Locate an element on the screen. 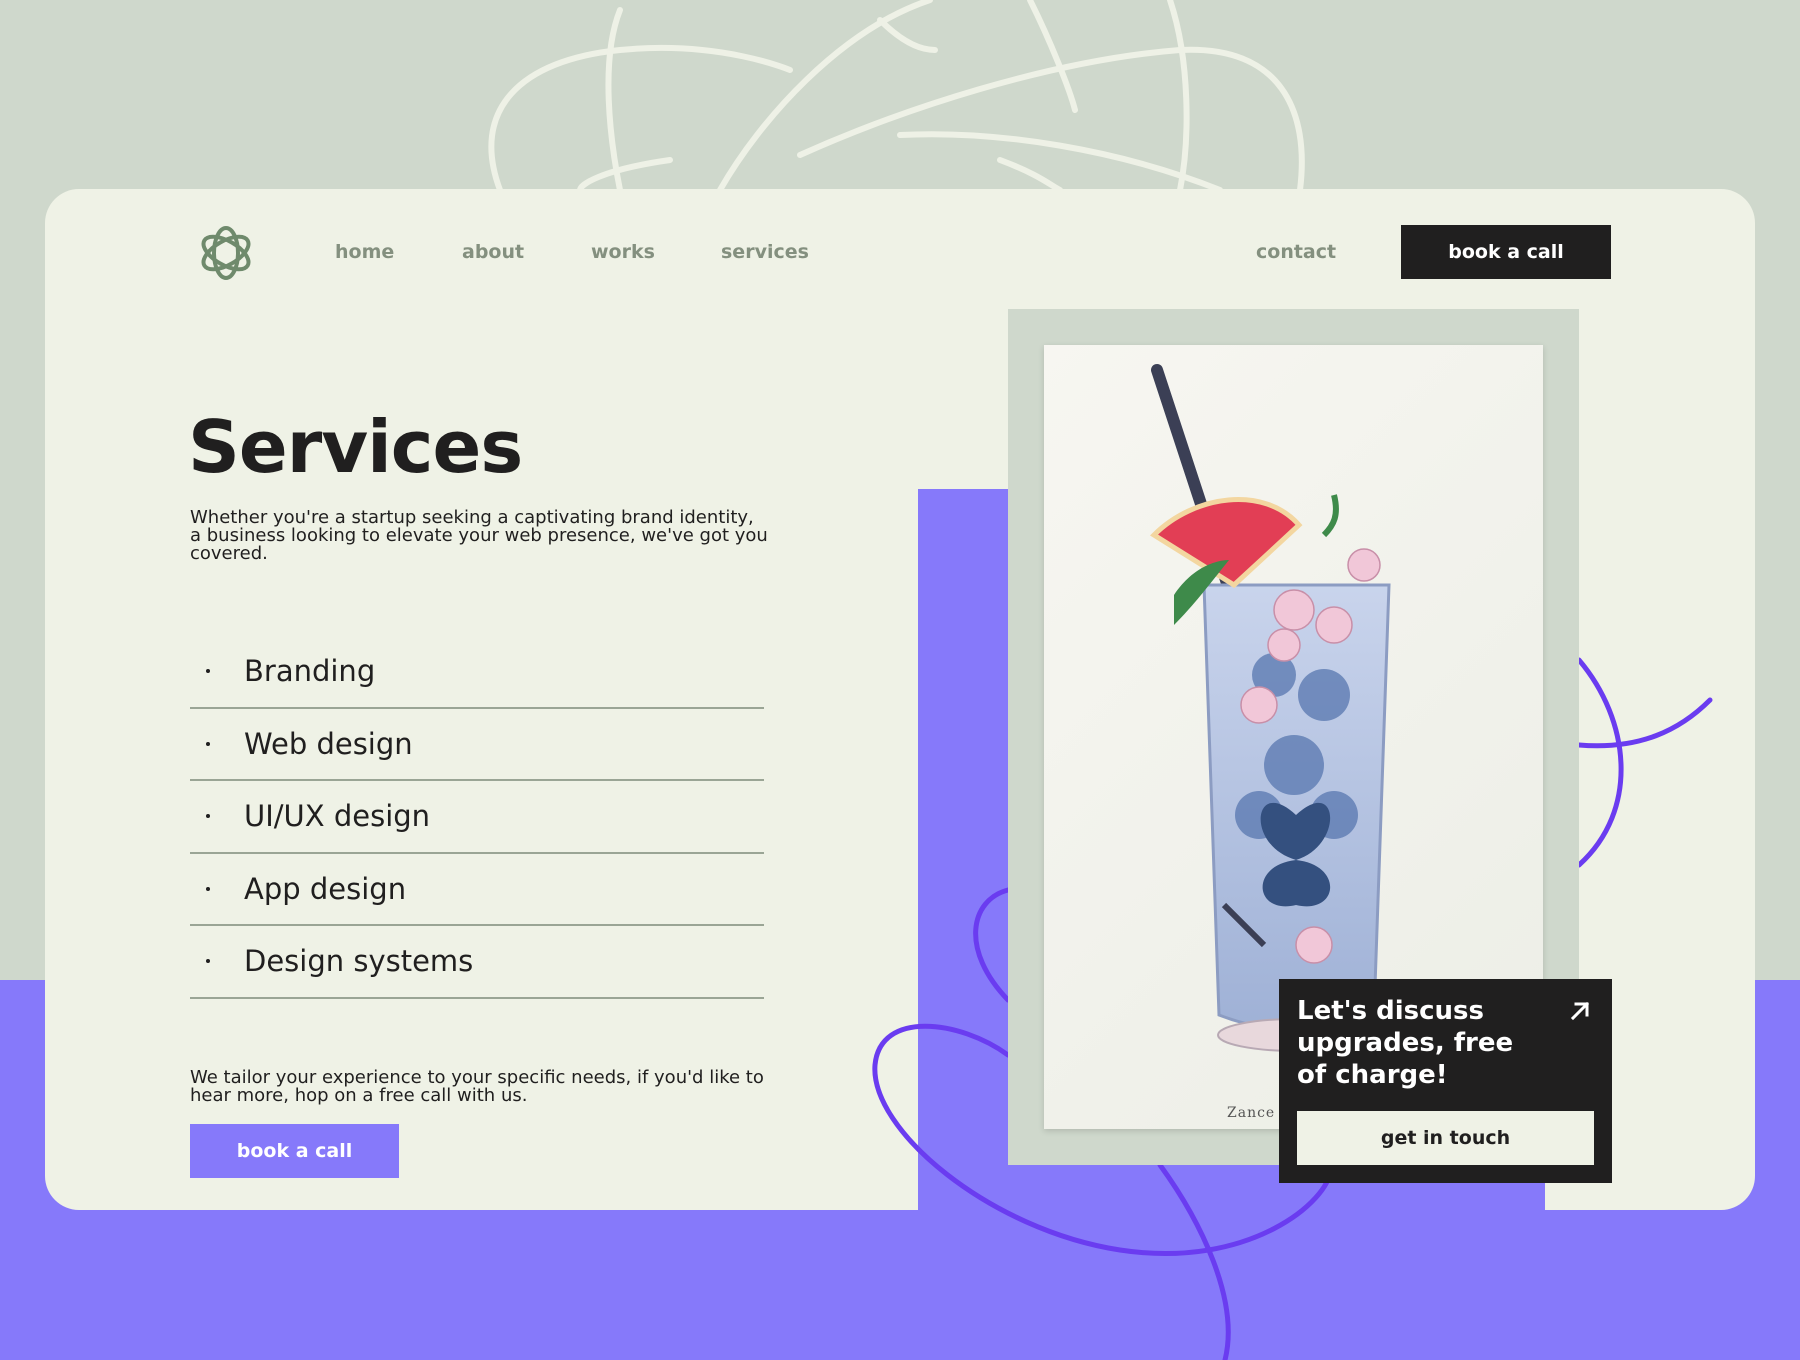 The width and height of the screenshot is (1800, 1360). service-label: Web design is located at coordinates (328, 743).